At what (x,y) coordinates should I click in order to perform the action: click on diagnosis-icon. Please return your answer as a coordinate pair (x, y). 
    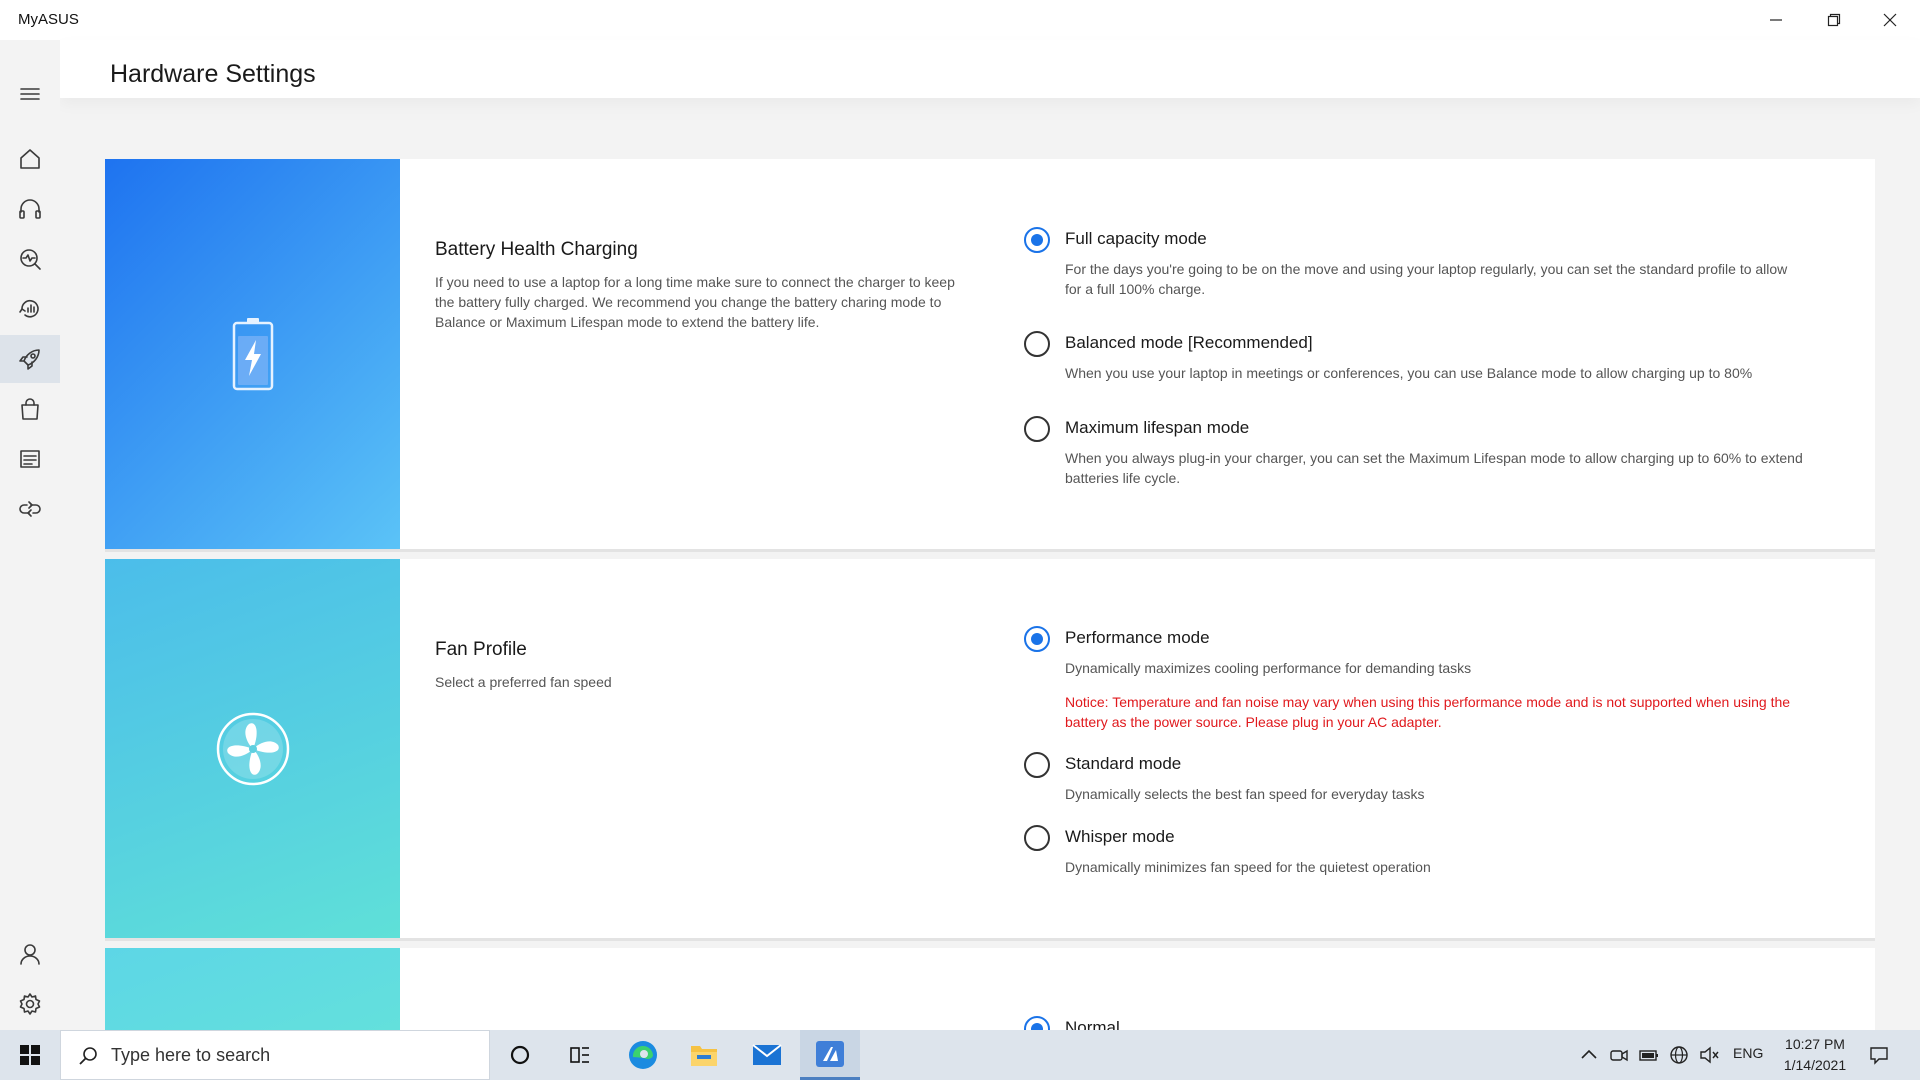
    Looking at the image, I should click on (30, 259).